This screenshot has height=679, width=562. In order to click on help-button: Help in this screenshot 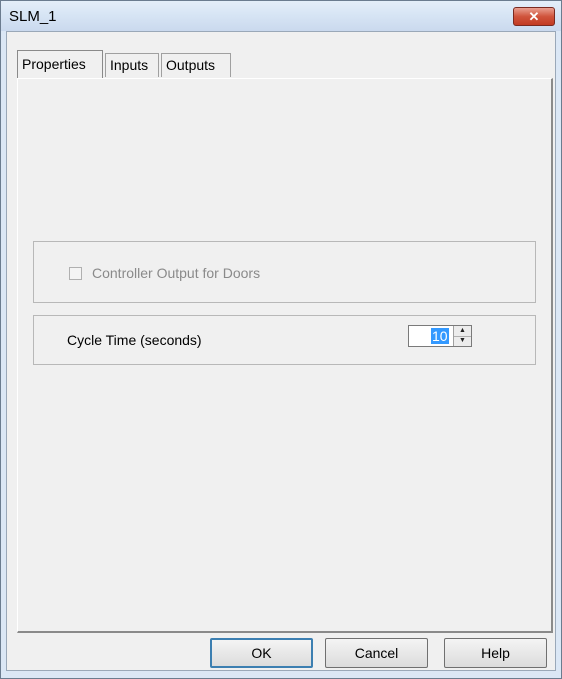, I will do `click(495, 653)`.